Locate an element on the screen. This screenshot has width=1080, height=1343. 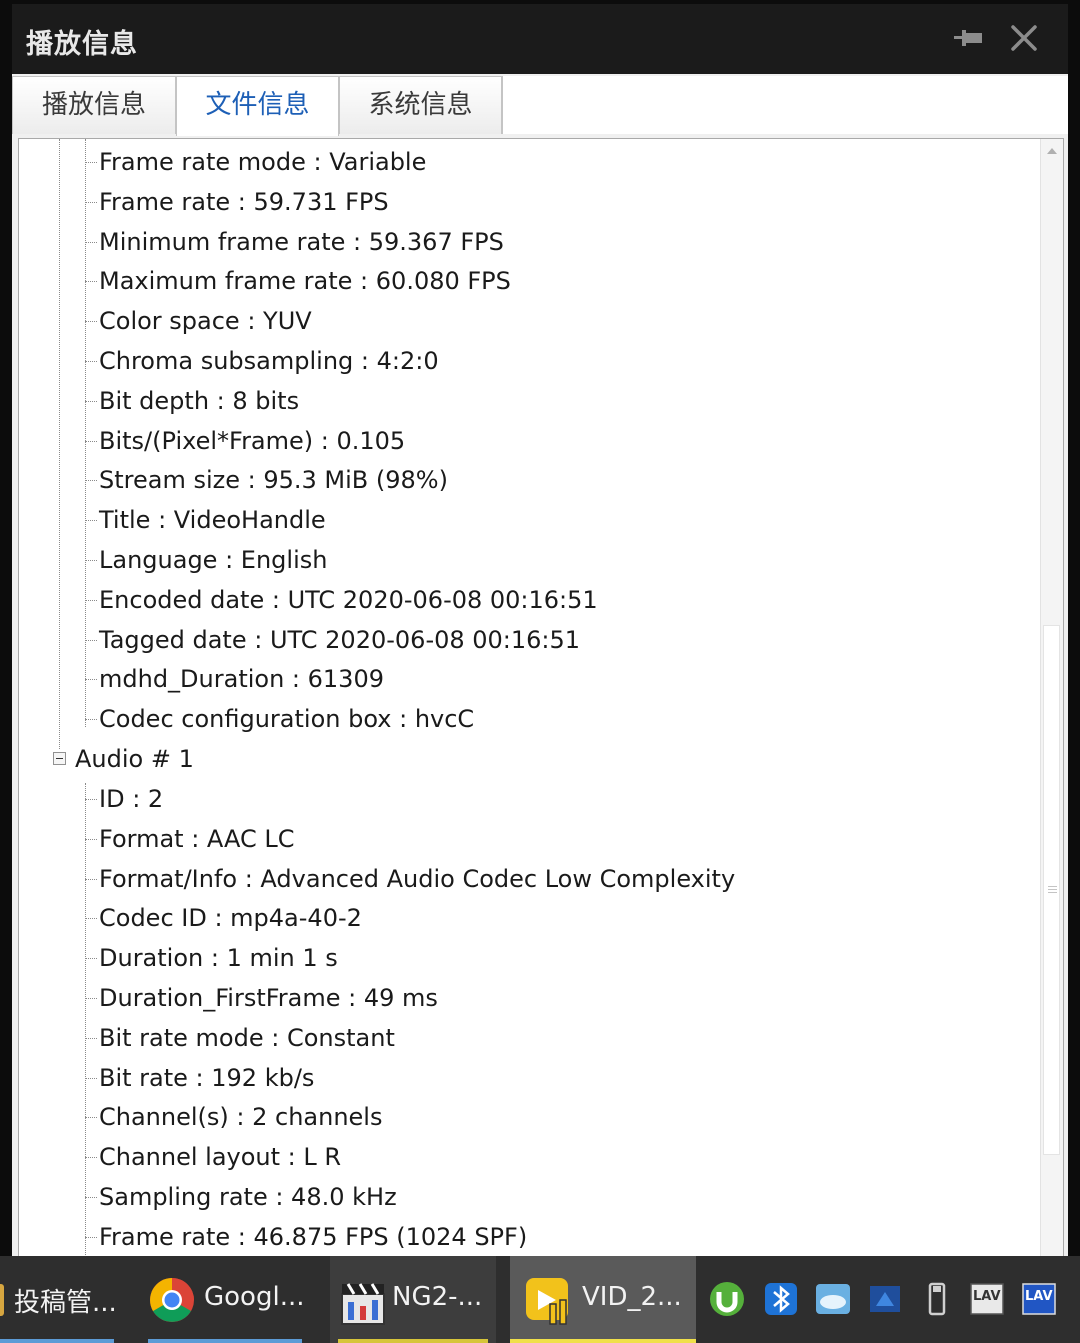
tree-item-label: Frame rate : 59.731 FPS is located at coordinates (244, 201).